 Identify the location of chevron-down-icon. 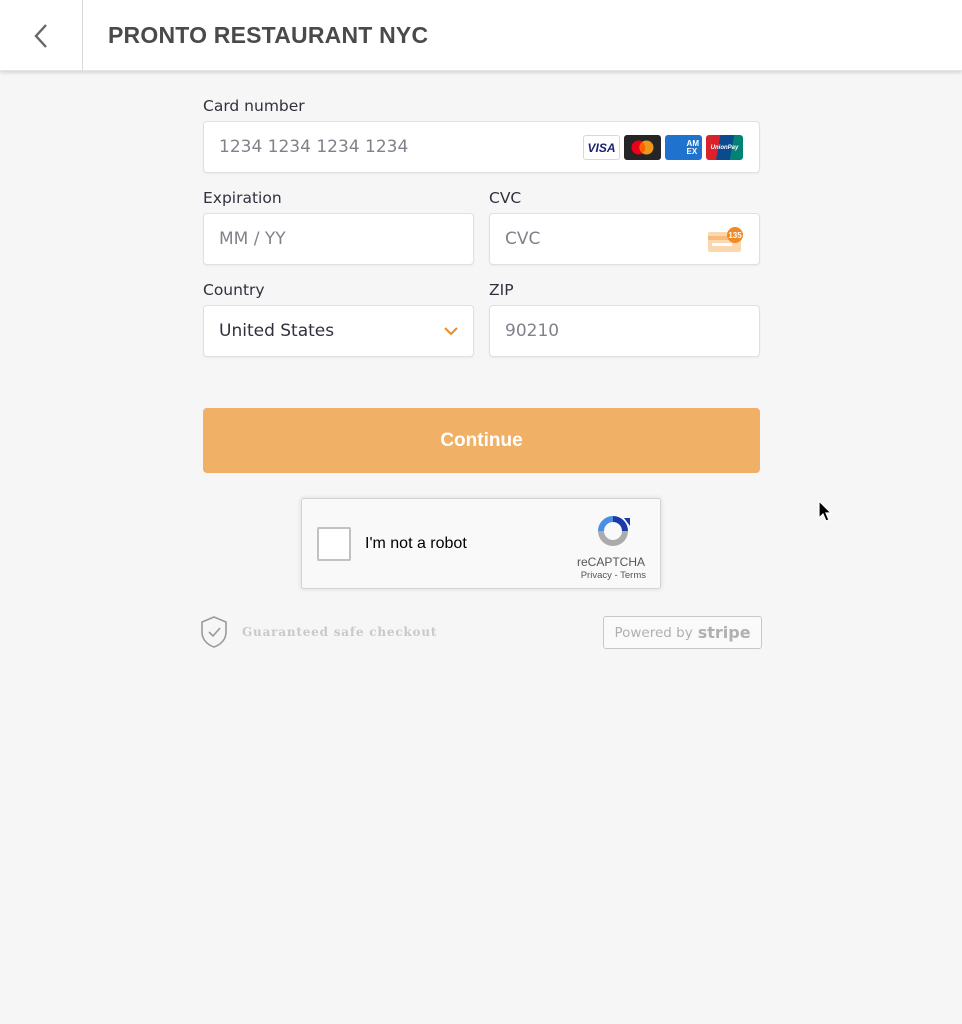
(451, 331).